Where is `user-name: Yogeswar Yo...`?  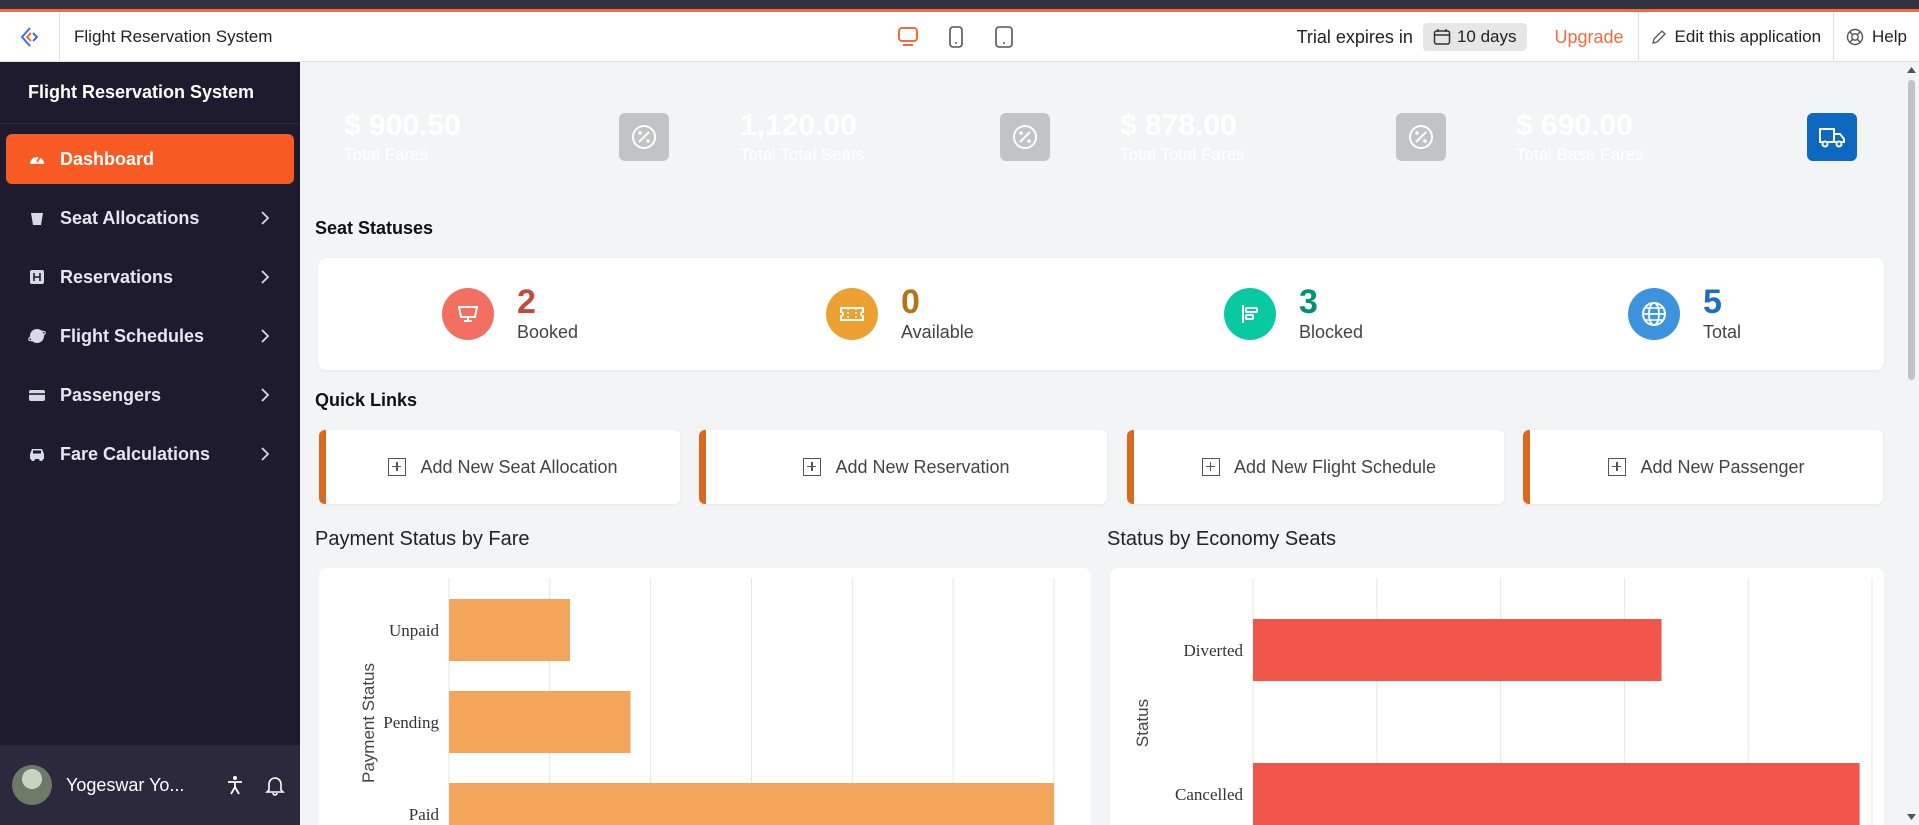
user-name: Yogeswar Yo... is located at coordinates (136, 785).